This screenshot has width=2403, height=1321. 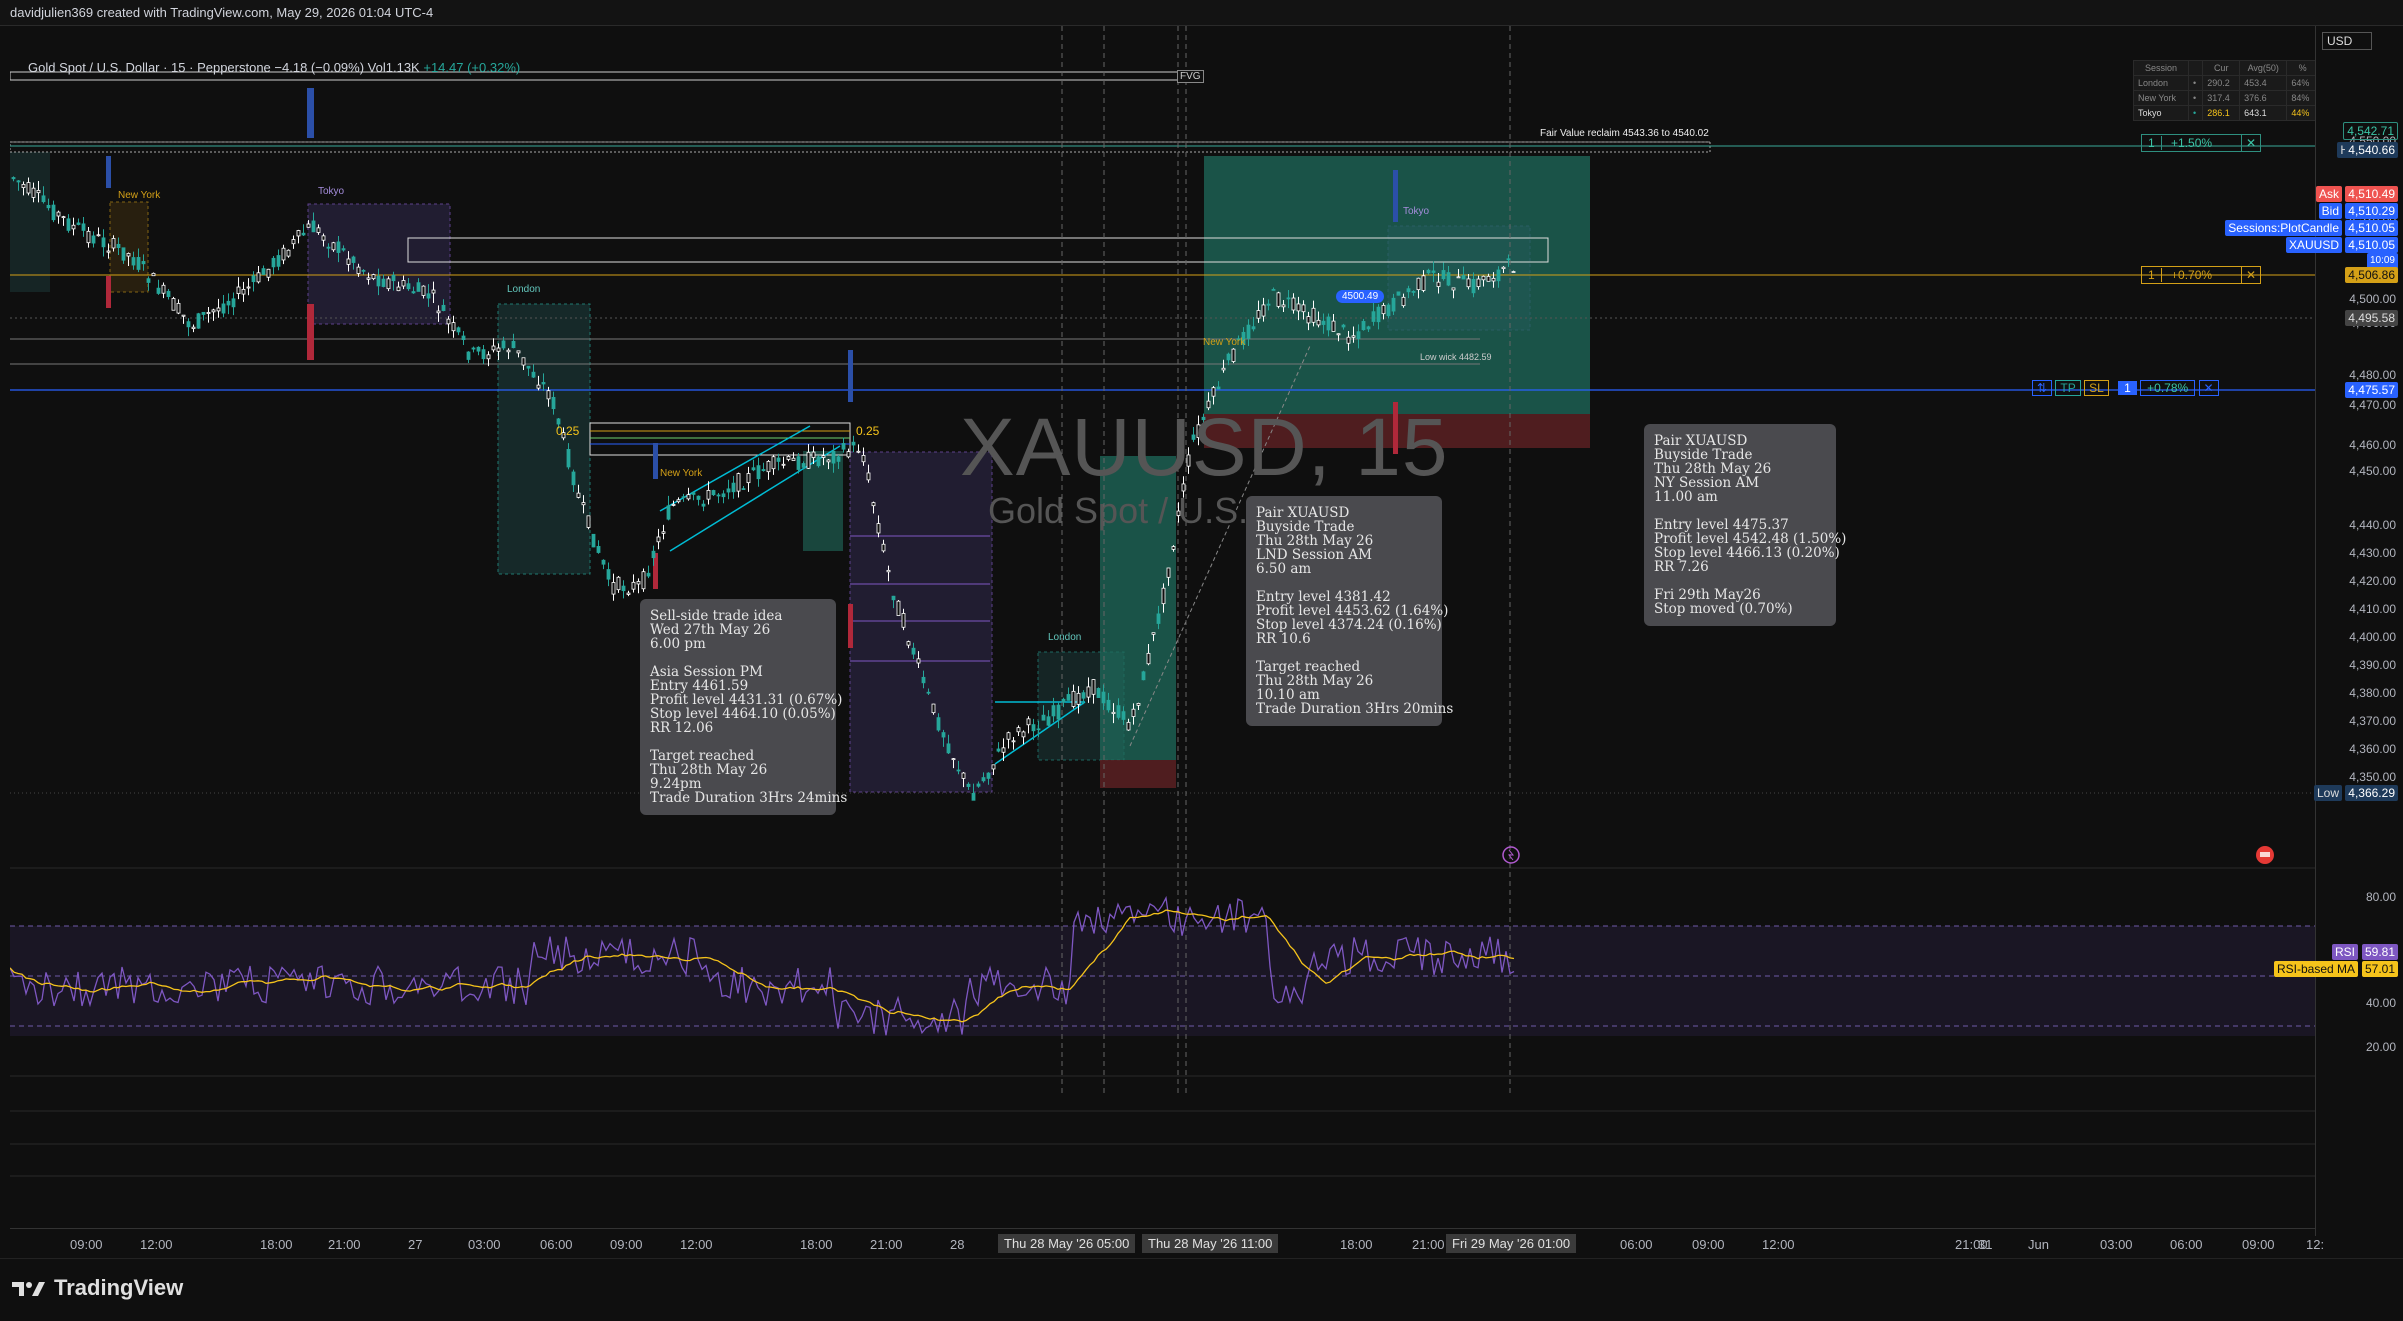 I want to click on time-axis-label: 18:00, so click(x=816, y=1244).